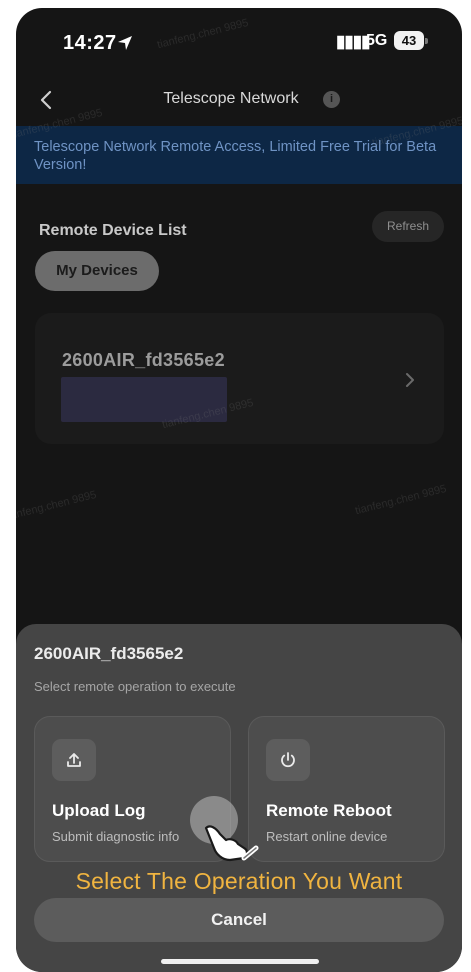  Describe the element at coordinates (409, 40) in the screenshot. I see `battery-icon: 43` at that location.